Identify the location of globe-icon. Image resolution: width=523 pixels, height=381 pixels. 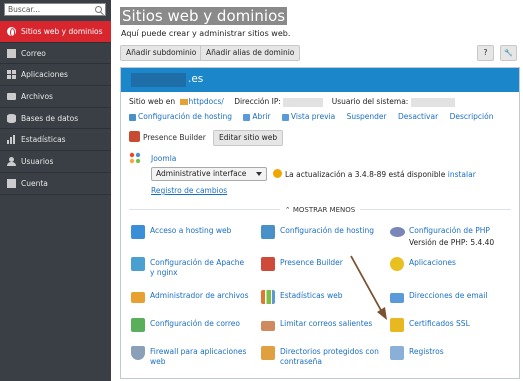
(11, 32).